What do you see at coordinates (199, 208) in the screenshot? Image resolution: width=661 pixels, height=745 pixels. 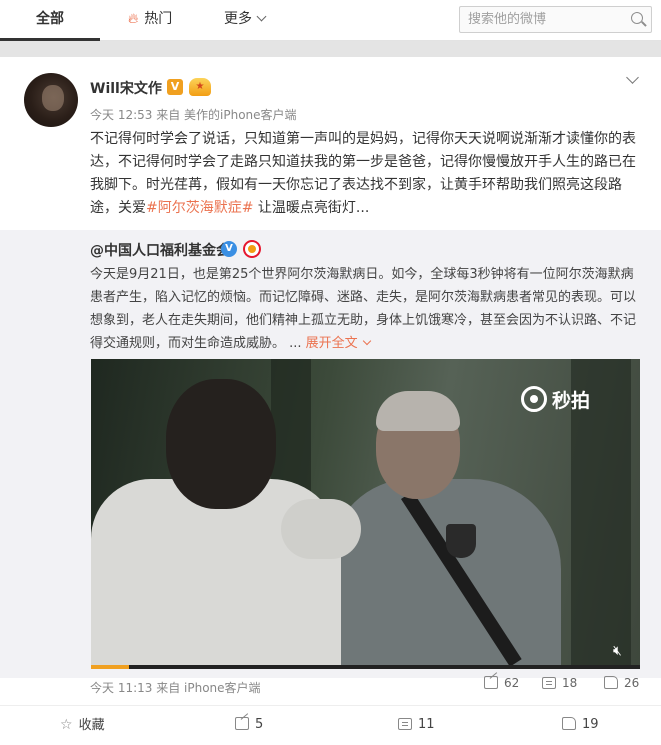 I see `topic-link: #阿尔茨海默症#` at bounding box center [199, 208].